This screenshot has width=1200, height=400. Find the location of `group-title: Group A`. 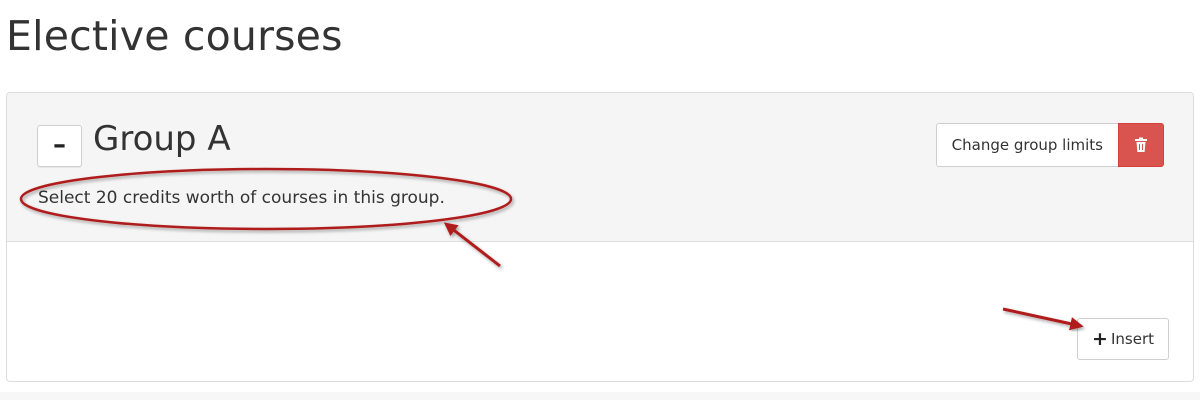

group-title: Group A is located at coordinates (162, 139).